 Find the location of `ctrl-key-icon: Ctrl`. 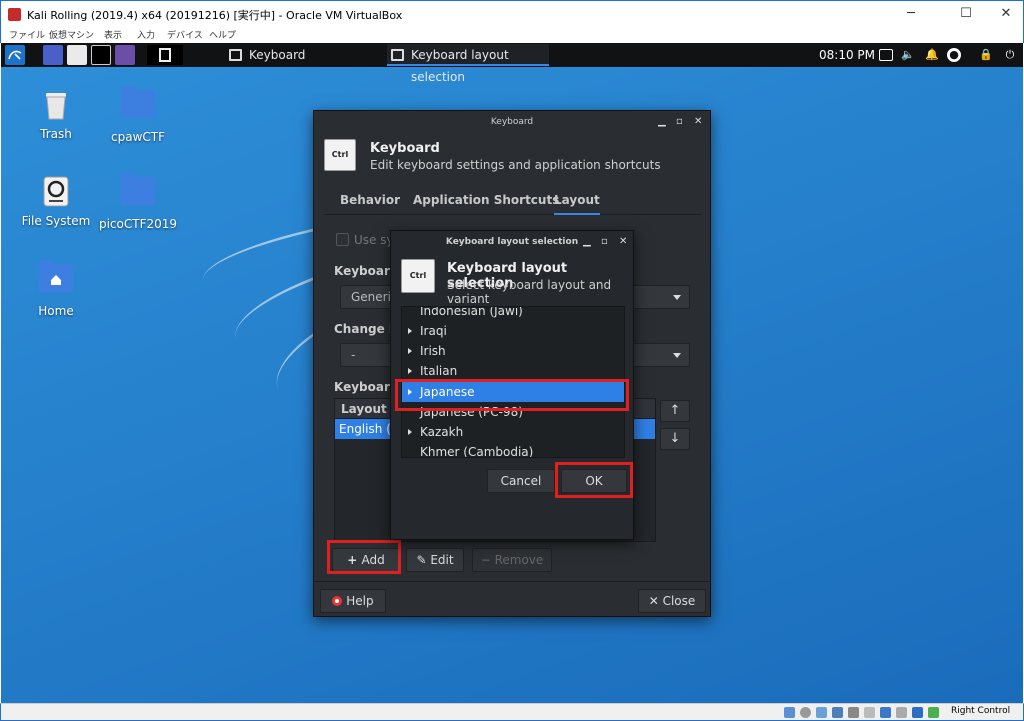

ctrl-key-icon: Ctrl is located at coordinates (418, 276).